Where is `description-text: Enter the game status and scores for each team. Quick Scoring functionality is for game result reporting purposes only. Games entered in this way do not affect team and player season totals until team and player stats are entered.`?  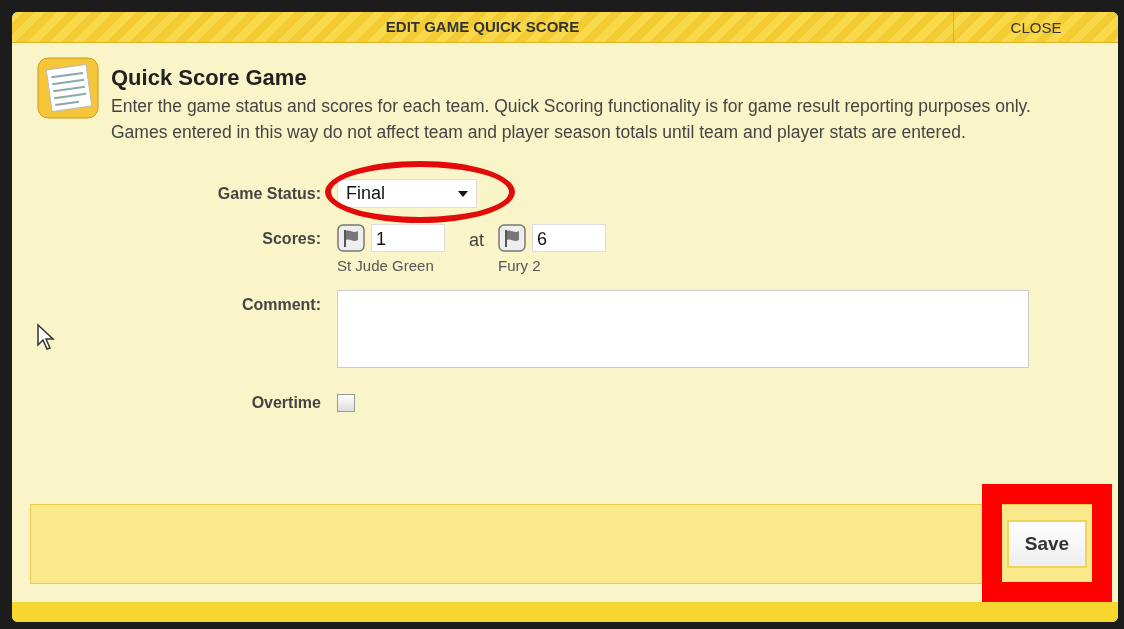 description-text: Enter the game status and scores for each team. Quick Scoring functionality is for game result reporting purposes only. Games entered in this way do not affect team and player season totals until team and player stats are entered. is located at coordinates (571, 119).